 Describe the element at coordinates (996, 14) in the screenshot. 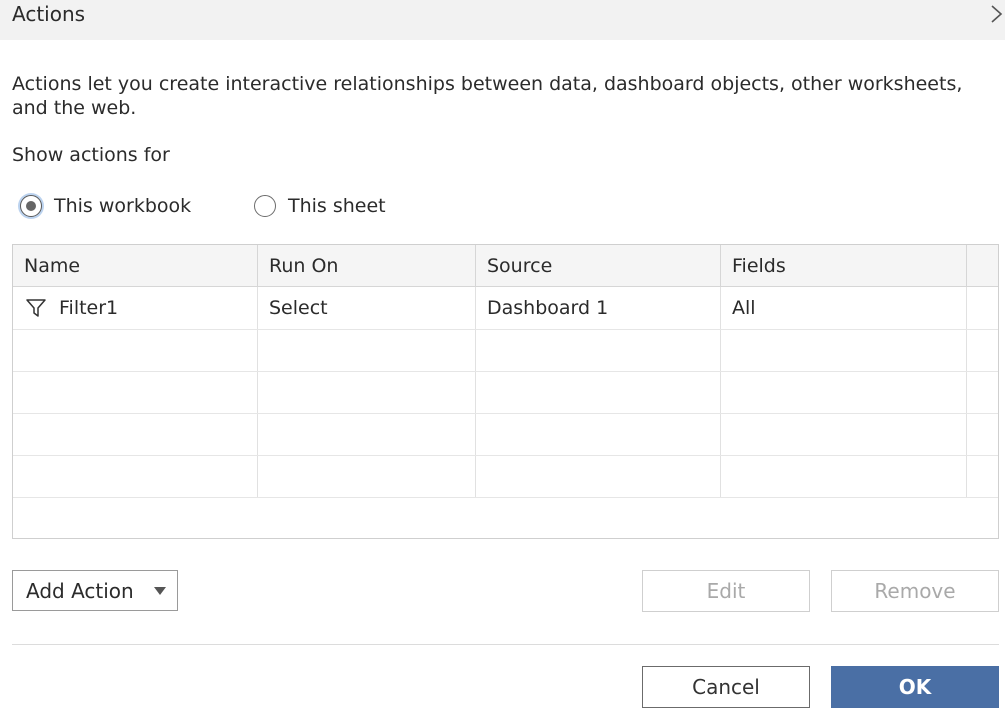

I see `close-chevron-icon` at that location.